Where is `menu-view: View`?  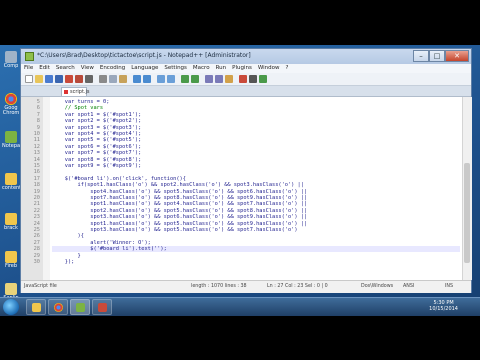
menu-view: View is located at coordinates (87, 68).